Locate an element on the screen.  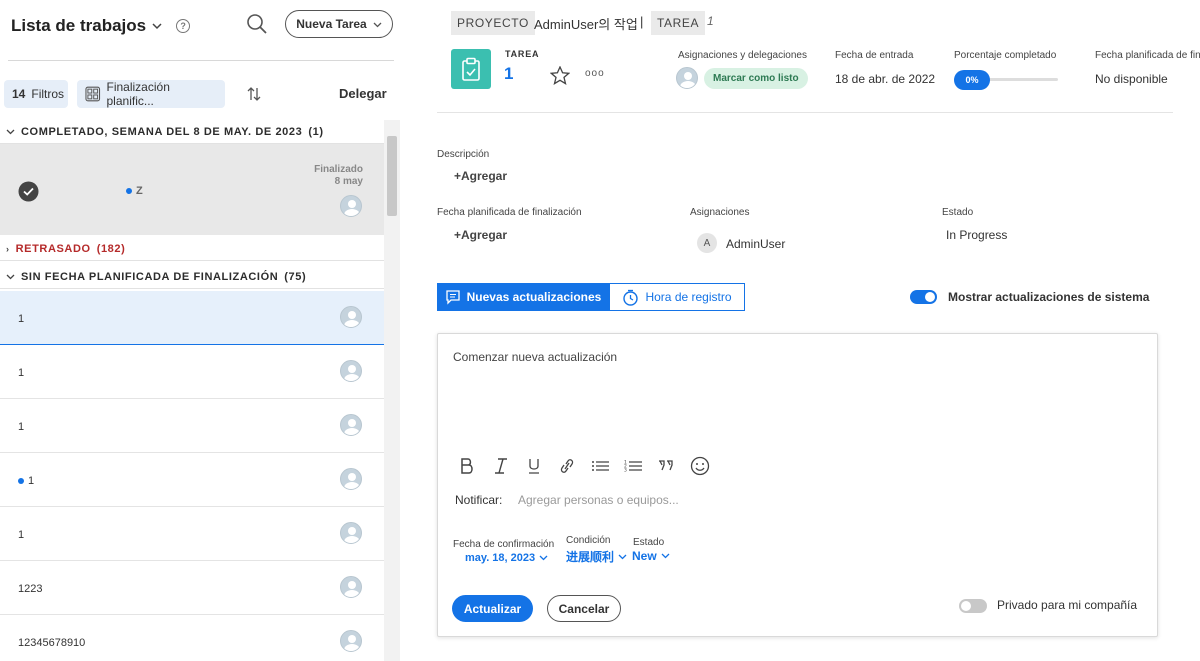
planned-completion-add-button: +Agregar is located at coordinates (480, 235).